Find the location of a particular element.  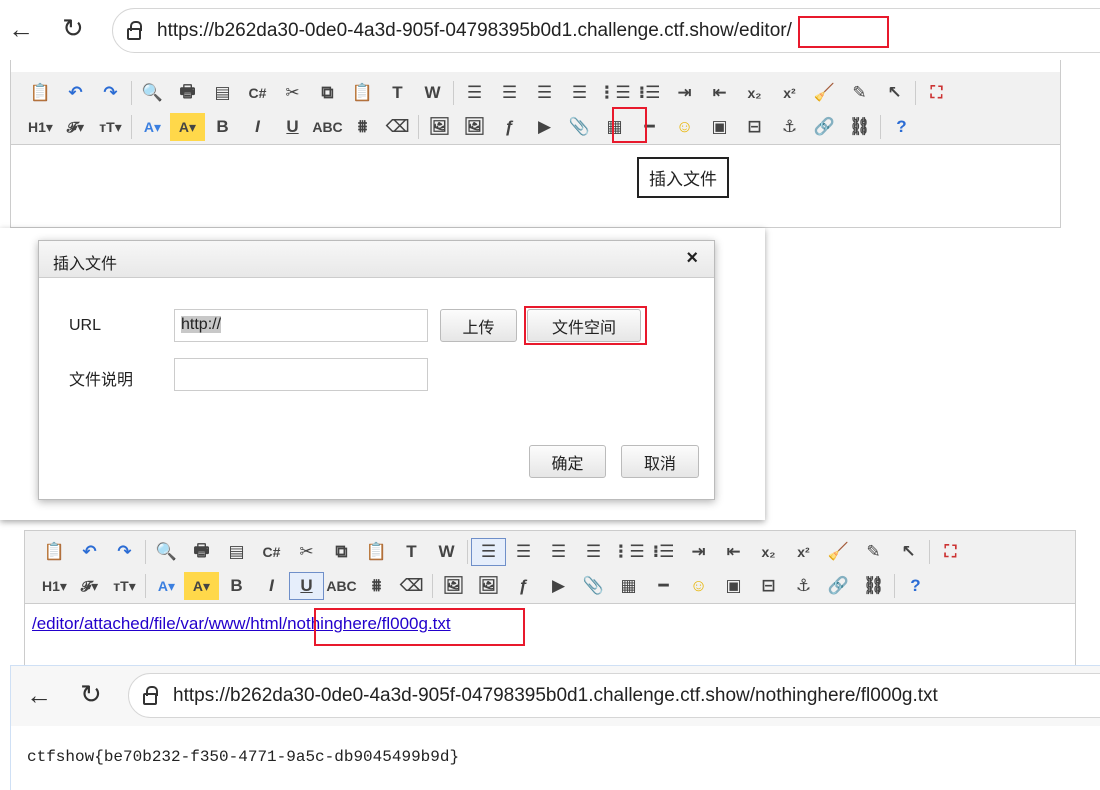

code-icon: C# is located at coordinates (271, 552).